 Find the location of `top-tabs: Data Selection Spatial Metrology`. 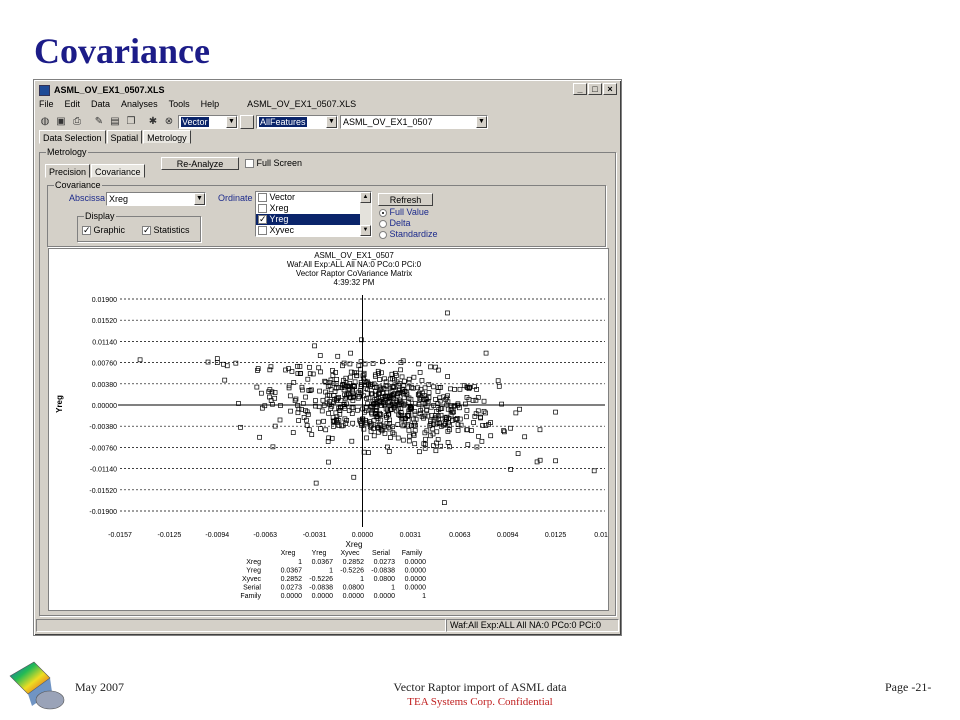

top-tabs: Data Selection Spatial Metrology is located at coordinates (115, 137).